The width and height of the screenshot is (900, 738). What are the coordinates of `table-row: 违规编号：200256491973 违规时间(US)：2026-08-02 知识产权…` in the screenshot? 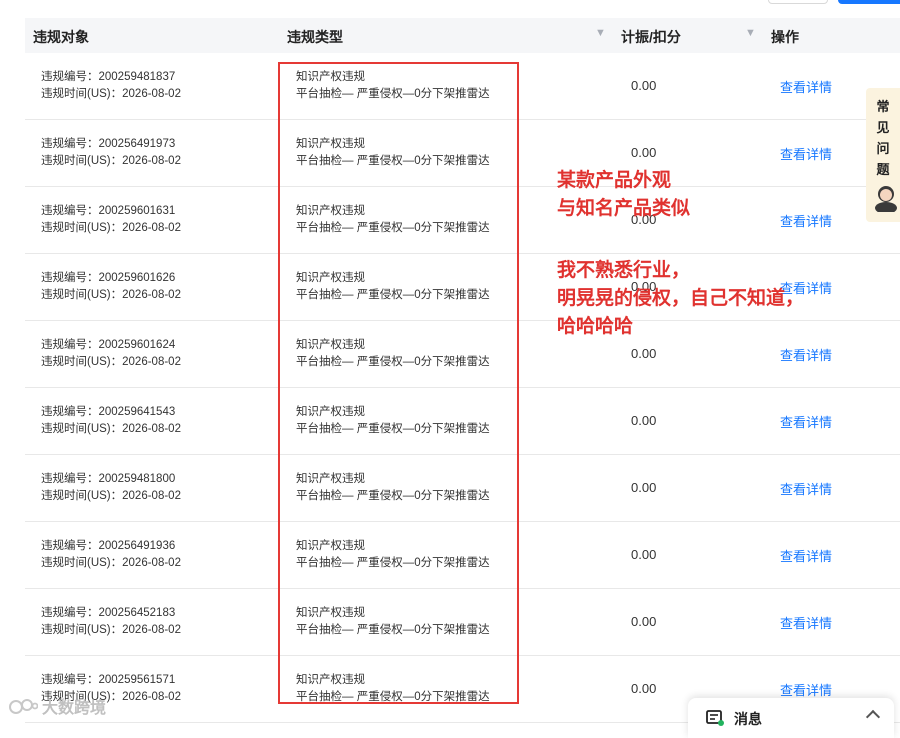 It's located at (462, 153).